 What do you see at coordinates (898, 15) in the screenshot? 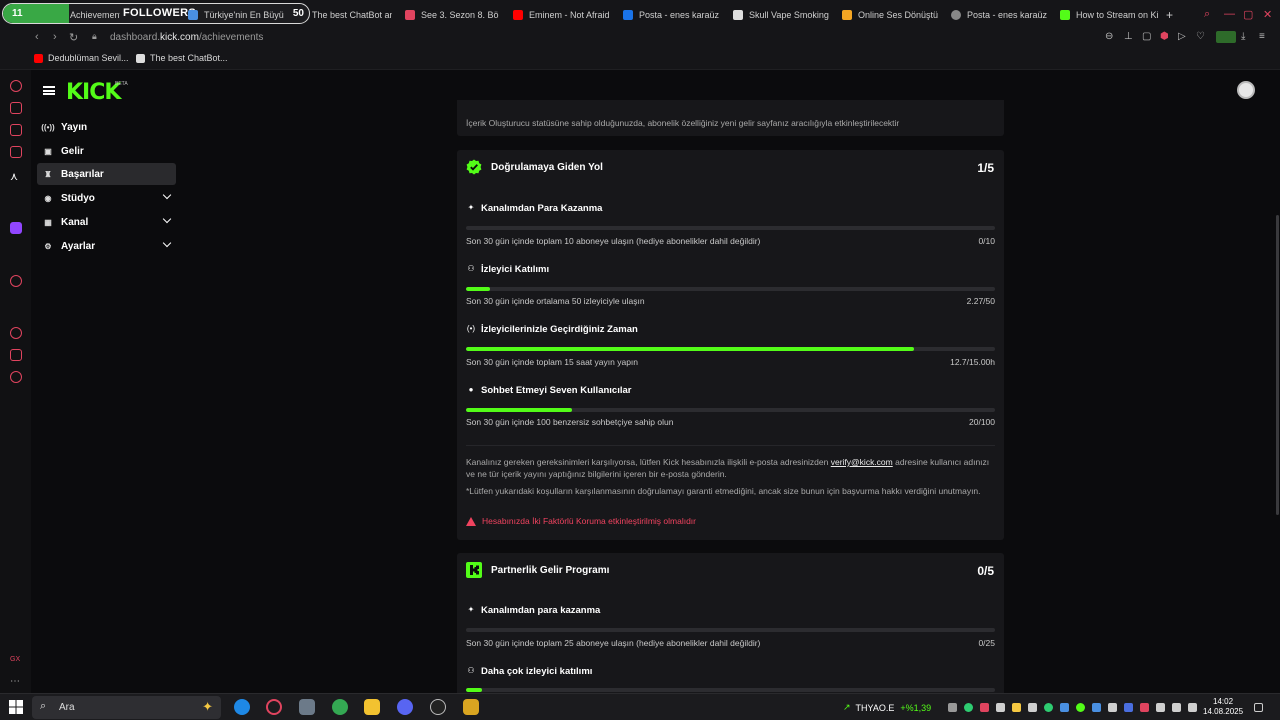
I see `tab-title: Online Ses Dönüştürü` at bounding box center [898, 15].